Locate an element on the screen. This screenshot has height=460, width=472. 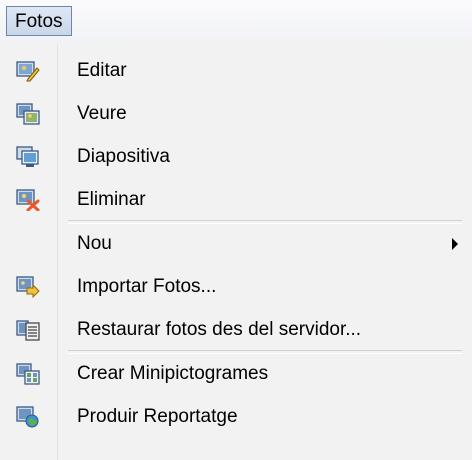
menu-item-veure: Veure is located at coordinates (236, 113).